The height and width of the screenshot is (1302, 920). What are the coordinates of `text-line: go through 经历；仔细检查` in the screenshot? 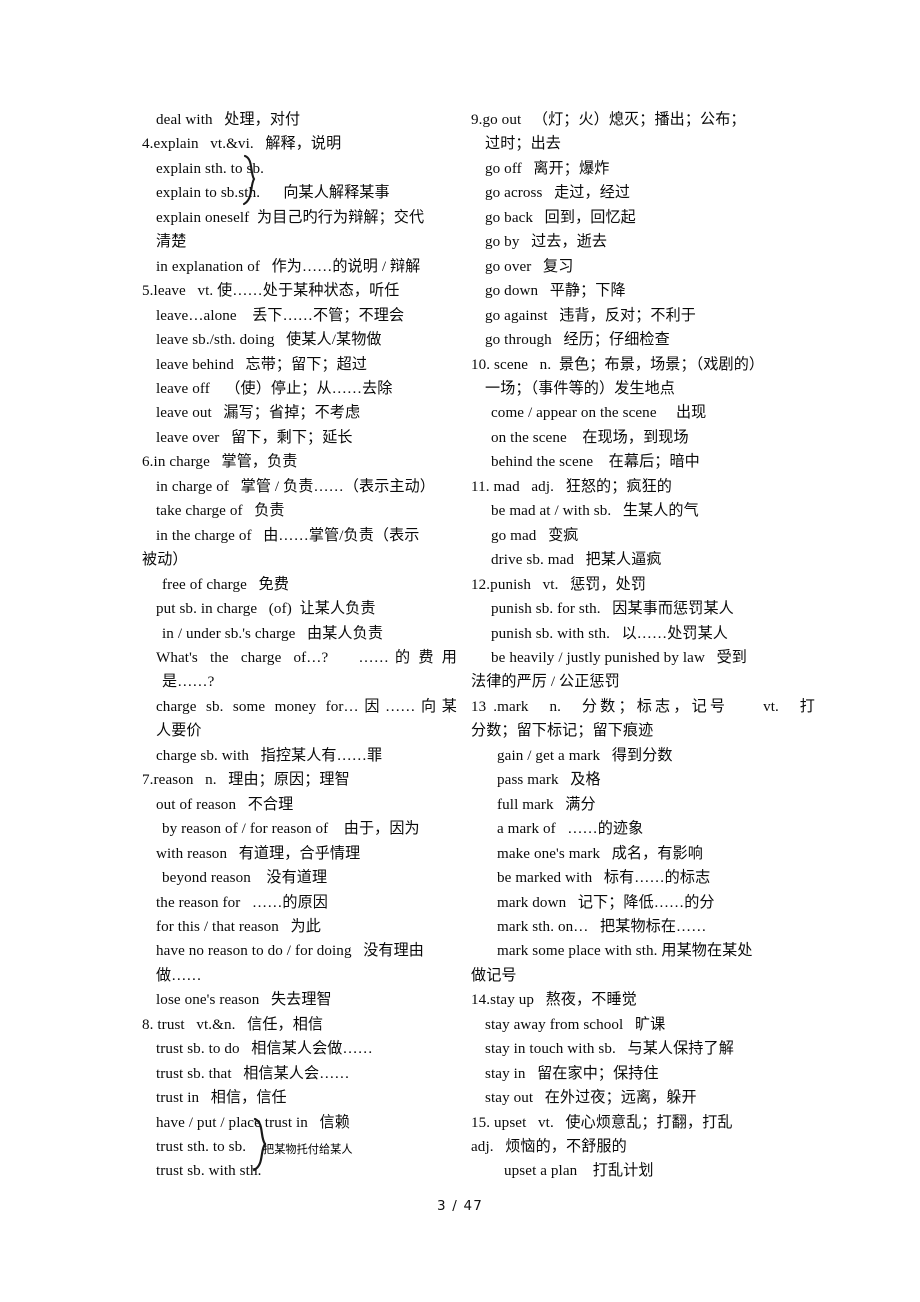 It's located at (577, 340).